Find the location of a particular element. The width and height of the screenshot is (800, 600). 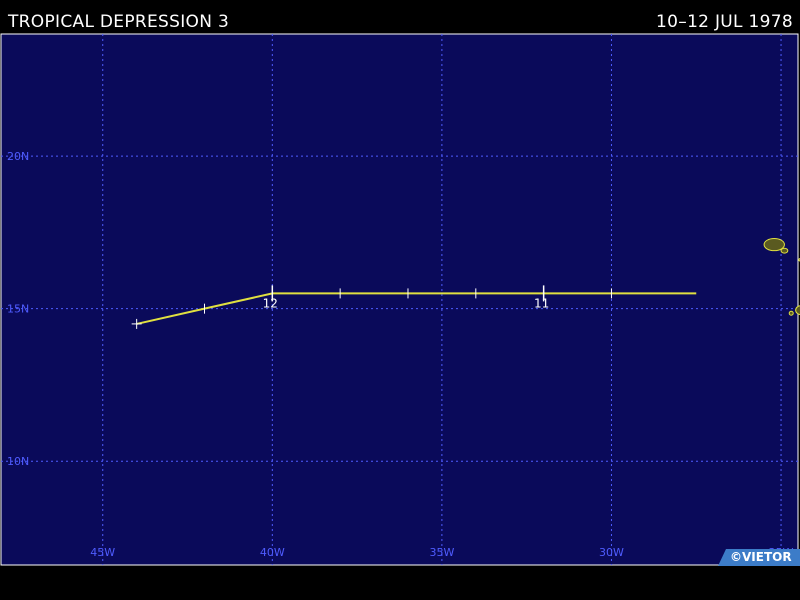

day-label: 11 is located at coordinates (541, 303).